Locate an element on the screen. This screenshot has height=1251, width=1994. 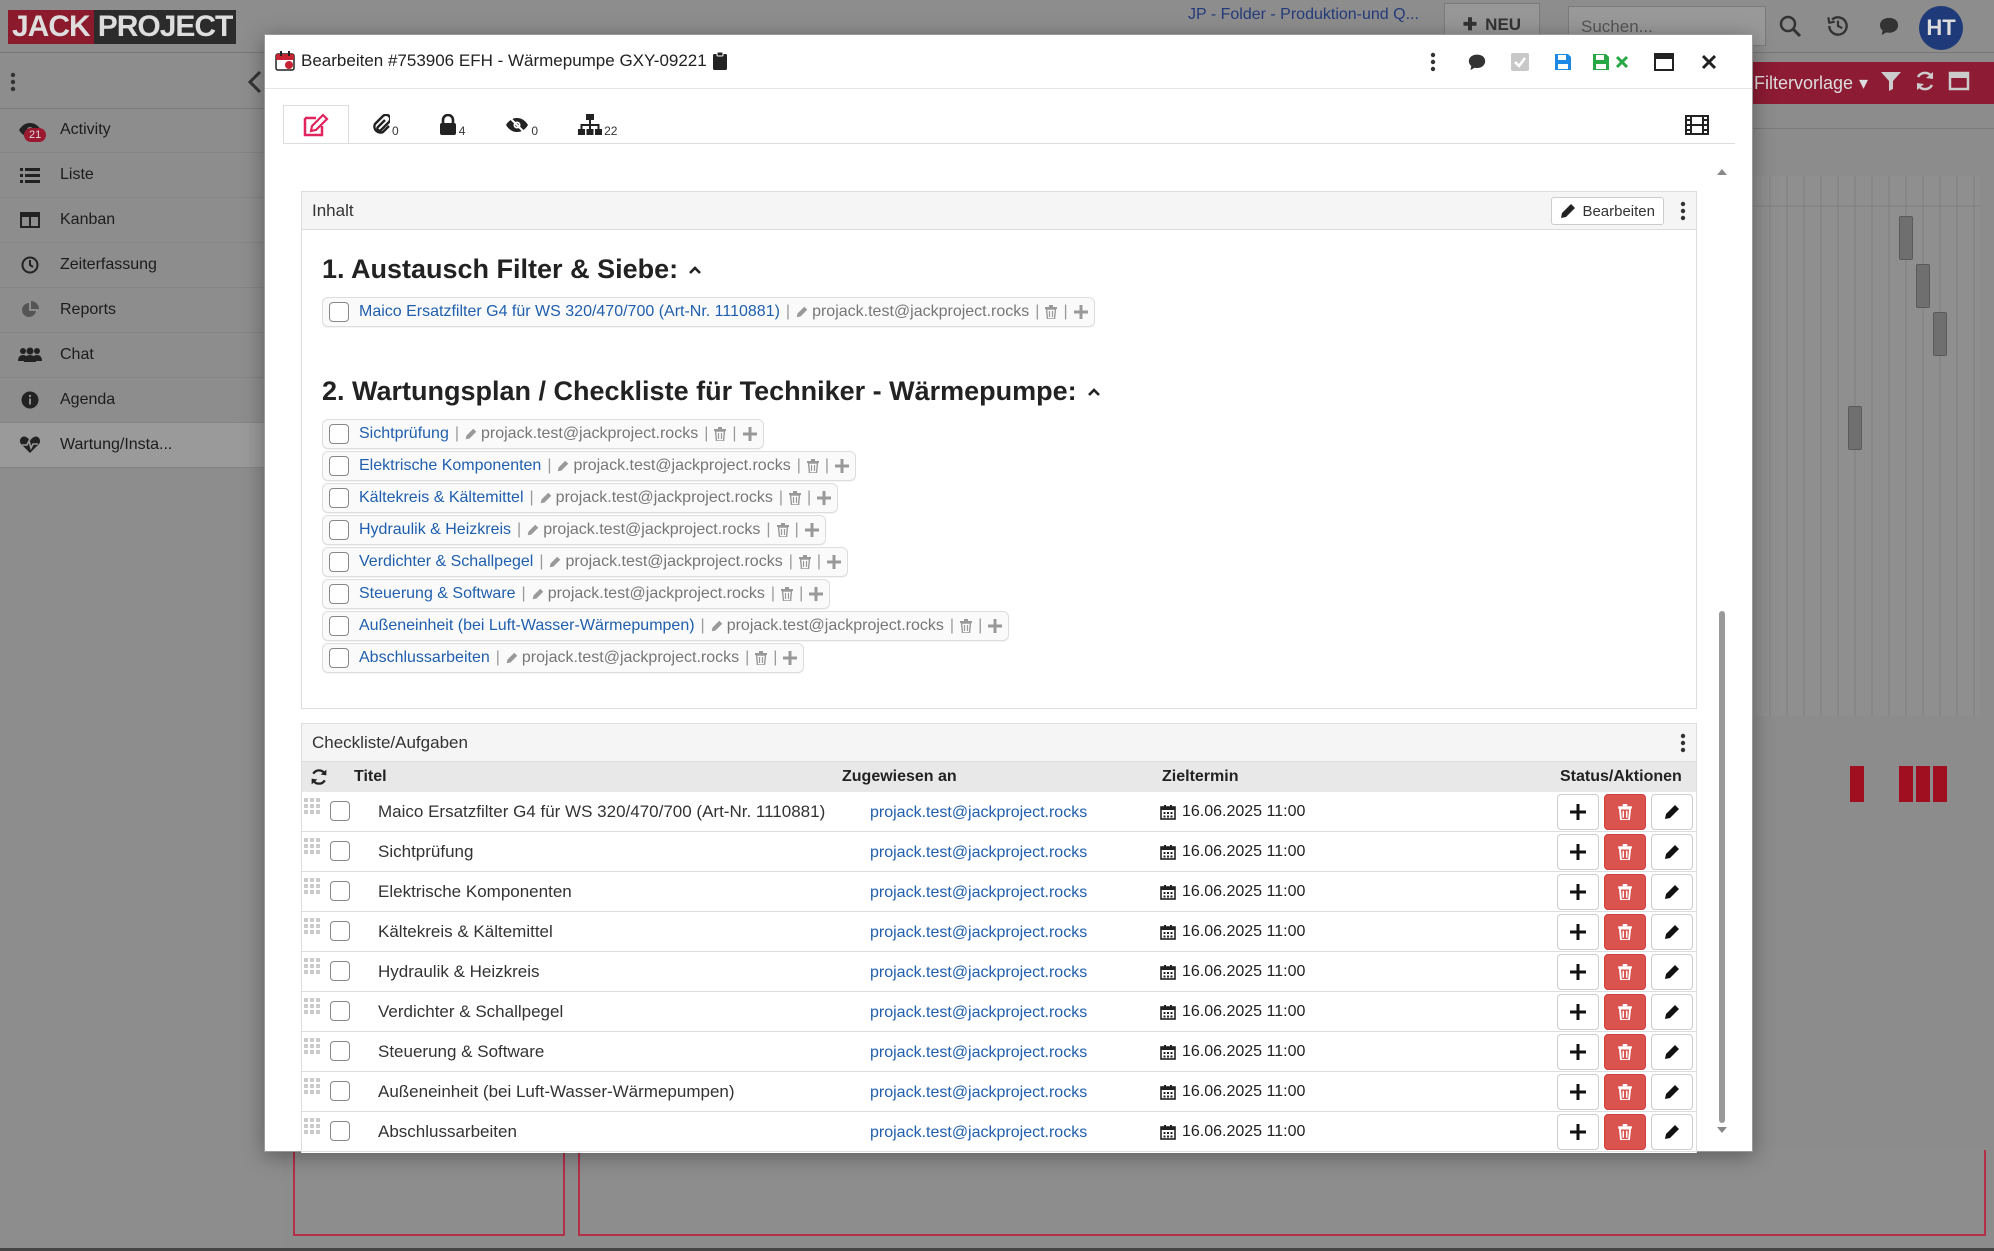
item-label: Abschlussarbeiten is located at coordinates (424, 658).